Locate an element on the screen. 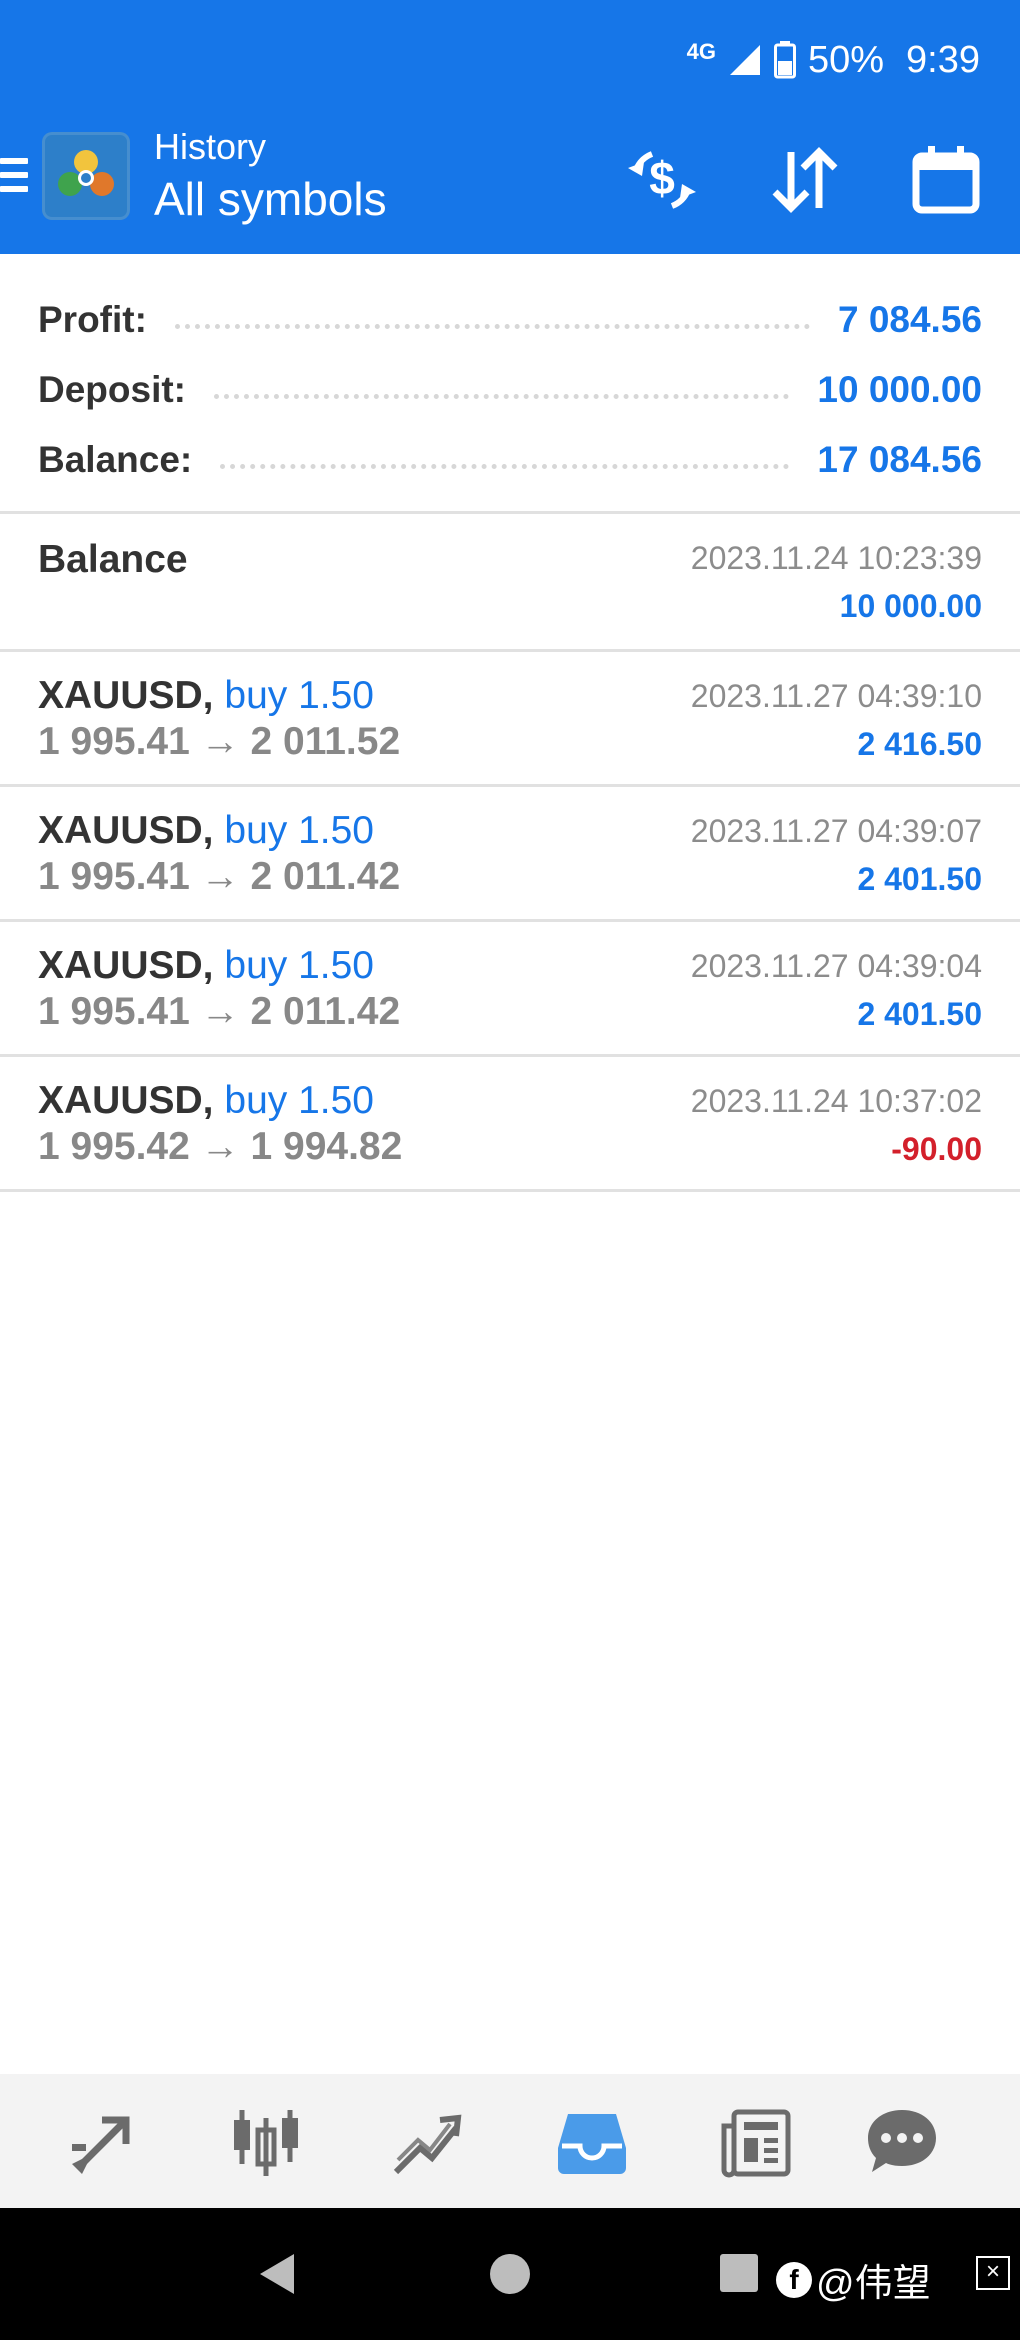 This screenshot has width=1020, height=2340. deposit-row: Deposit: 10 000.00 is located at coordinates (510, 390).